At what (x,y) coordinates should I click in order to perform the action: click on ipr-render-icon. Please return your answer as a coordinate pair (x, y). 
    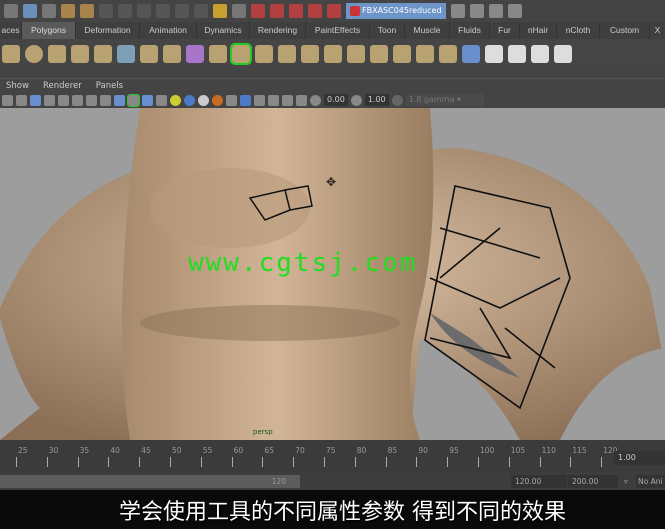
    Looking at the image, I should click on (495, 10).